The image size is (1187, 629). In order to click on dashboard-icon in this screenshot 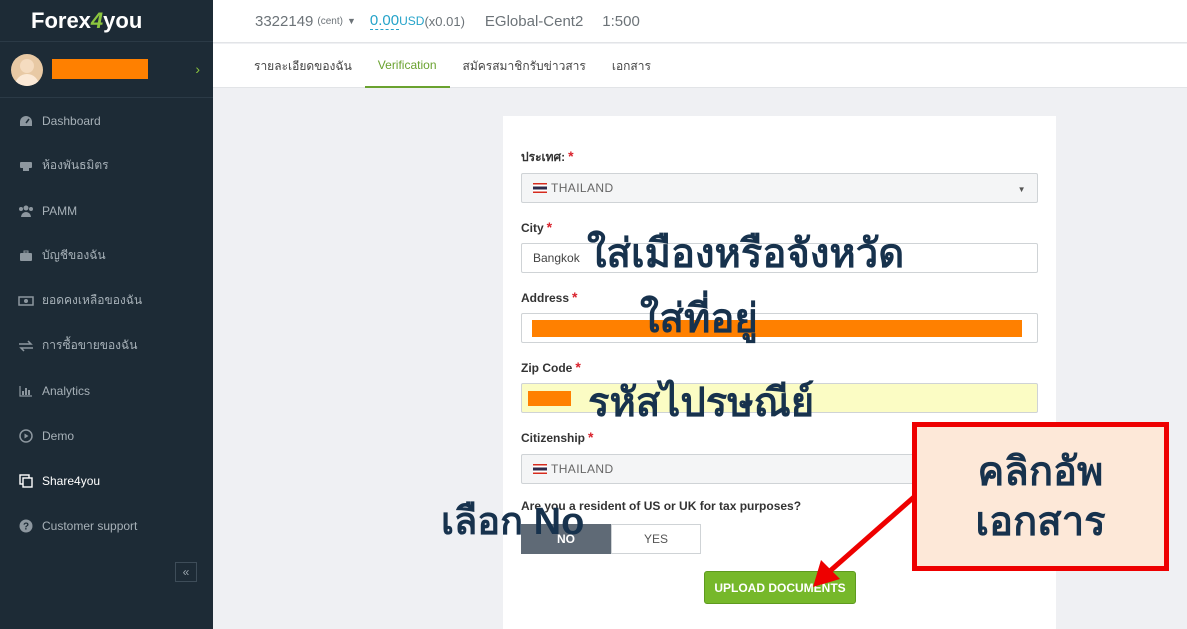, I will do `click(26, 121)`.